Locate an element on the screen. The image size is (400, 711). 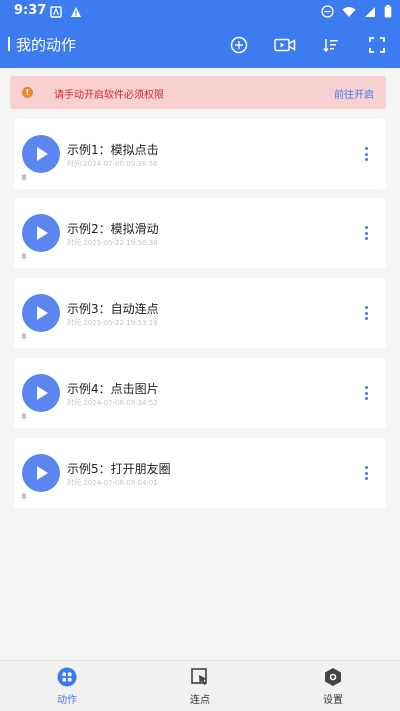
action-card: 示例4：点击图片 时间:2024-07-06 09:34:52 is located at coordinates (200, 393).